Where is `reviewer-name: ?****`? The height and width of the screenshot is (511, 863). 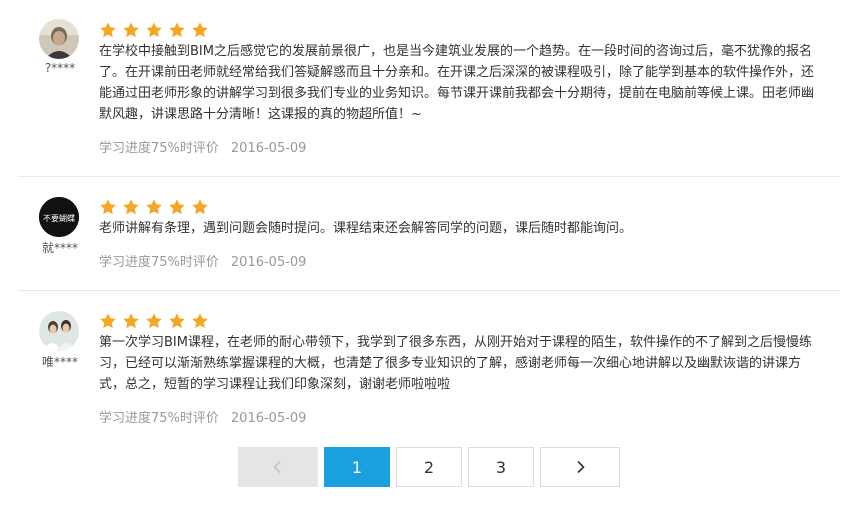 reviewer-name: ?**** is located at coordinates (60, 68).